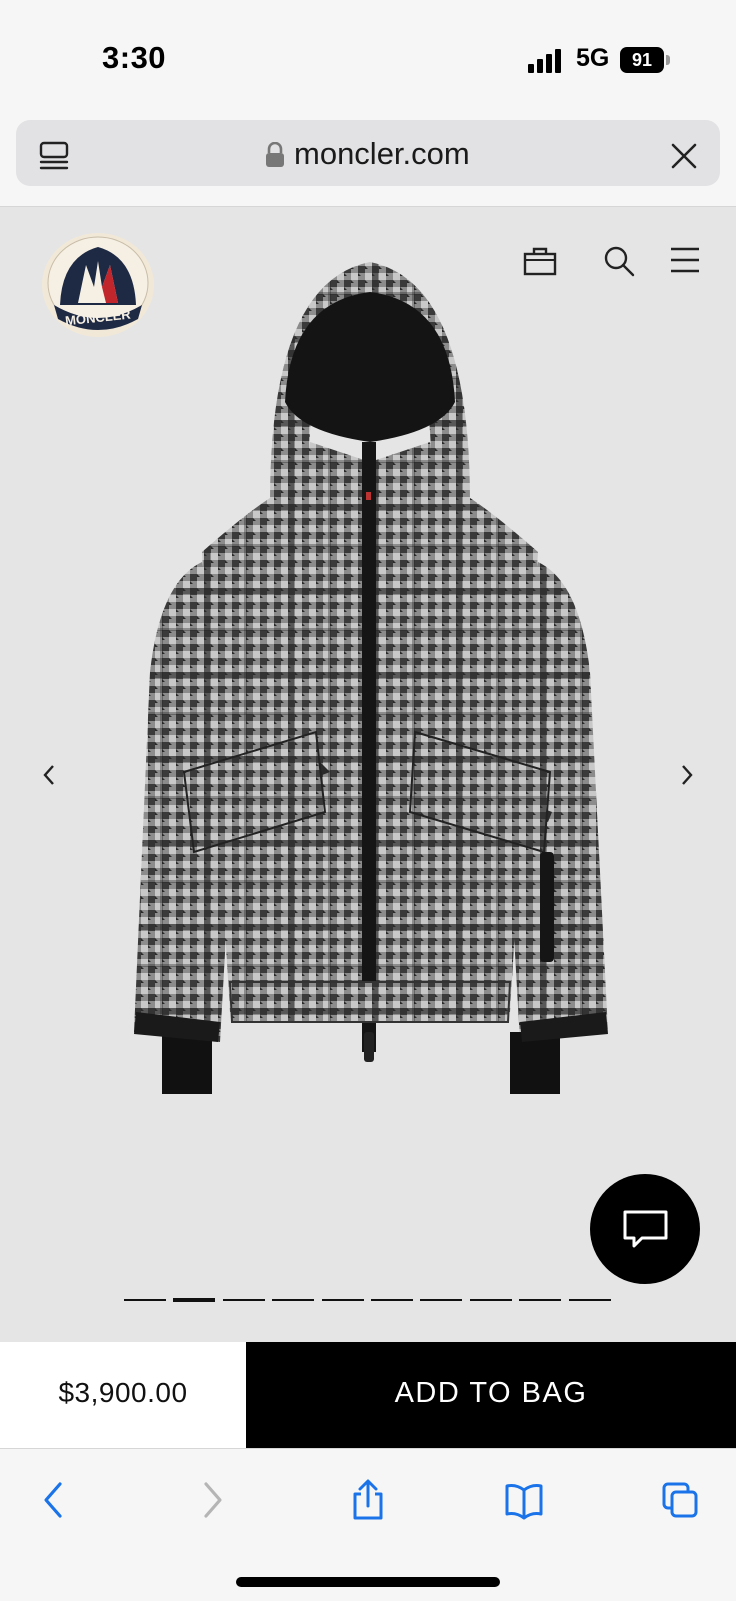 The image size is (736, 1601). I want to click on chevron-left-icon, so click(49, 775).